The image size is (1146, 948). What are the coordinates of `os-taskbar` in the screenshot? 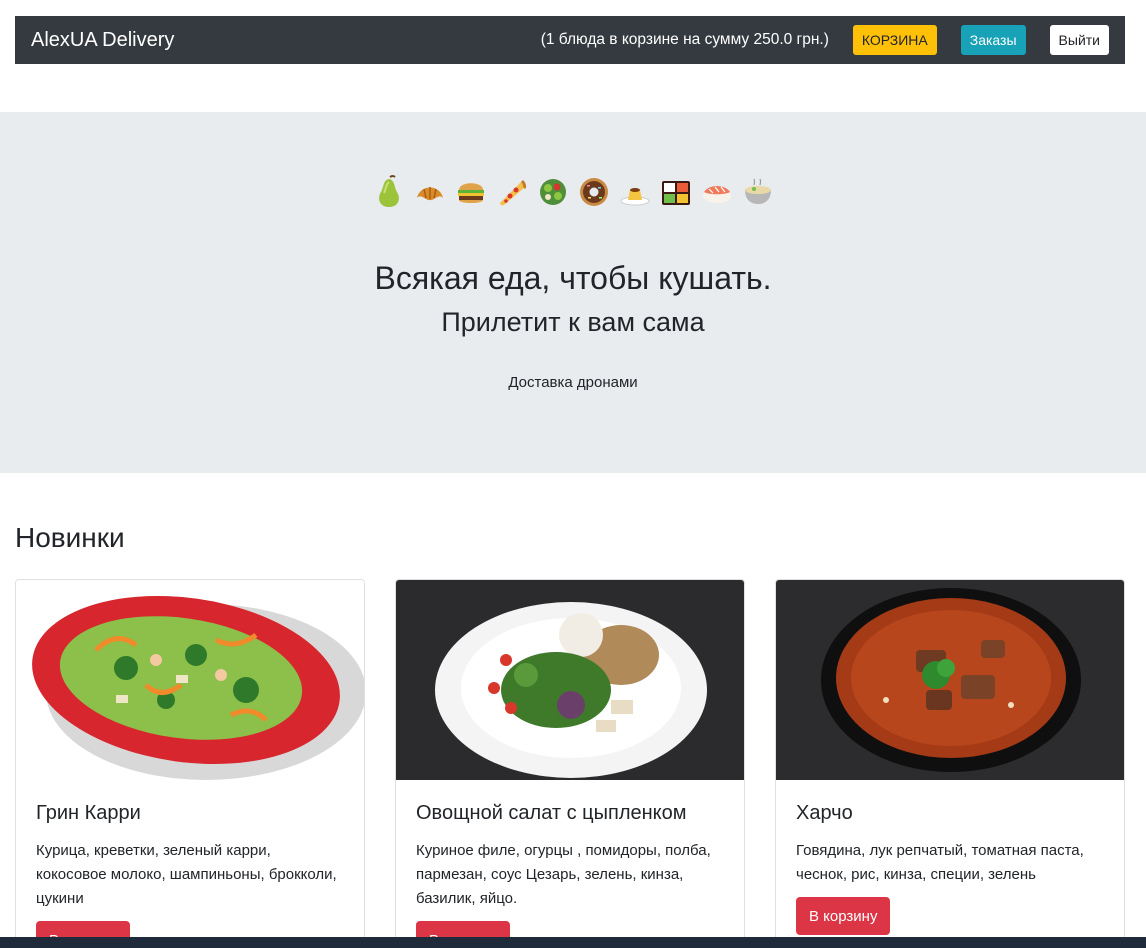 It's located at (573, 942).